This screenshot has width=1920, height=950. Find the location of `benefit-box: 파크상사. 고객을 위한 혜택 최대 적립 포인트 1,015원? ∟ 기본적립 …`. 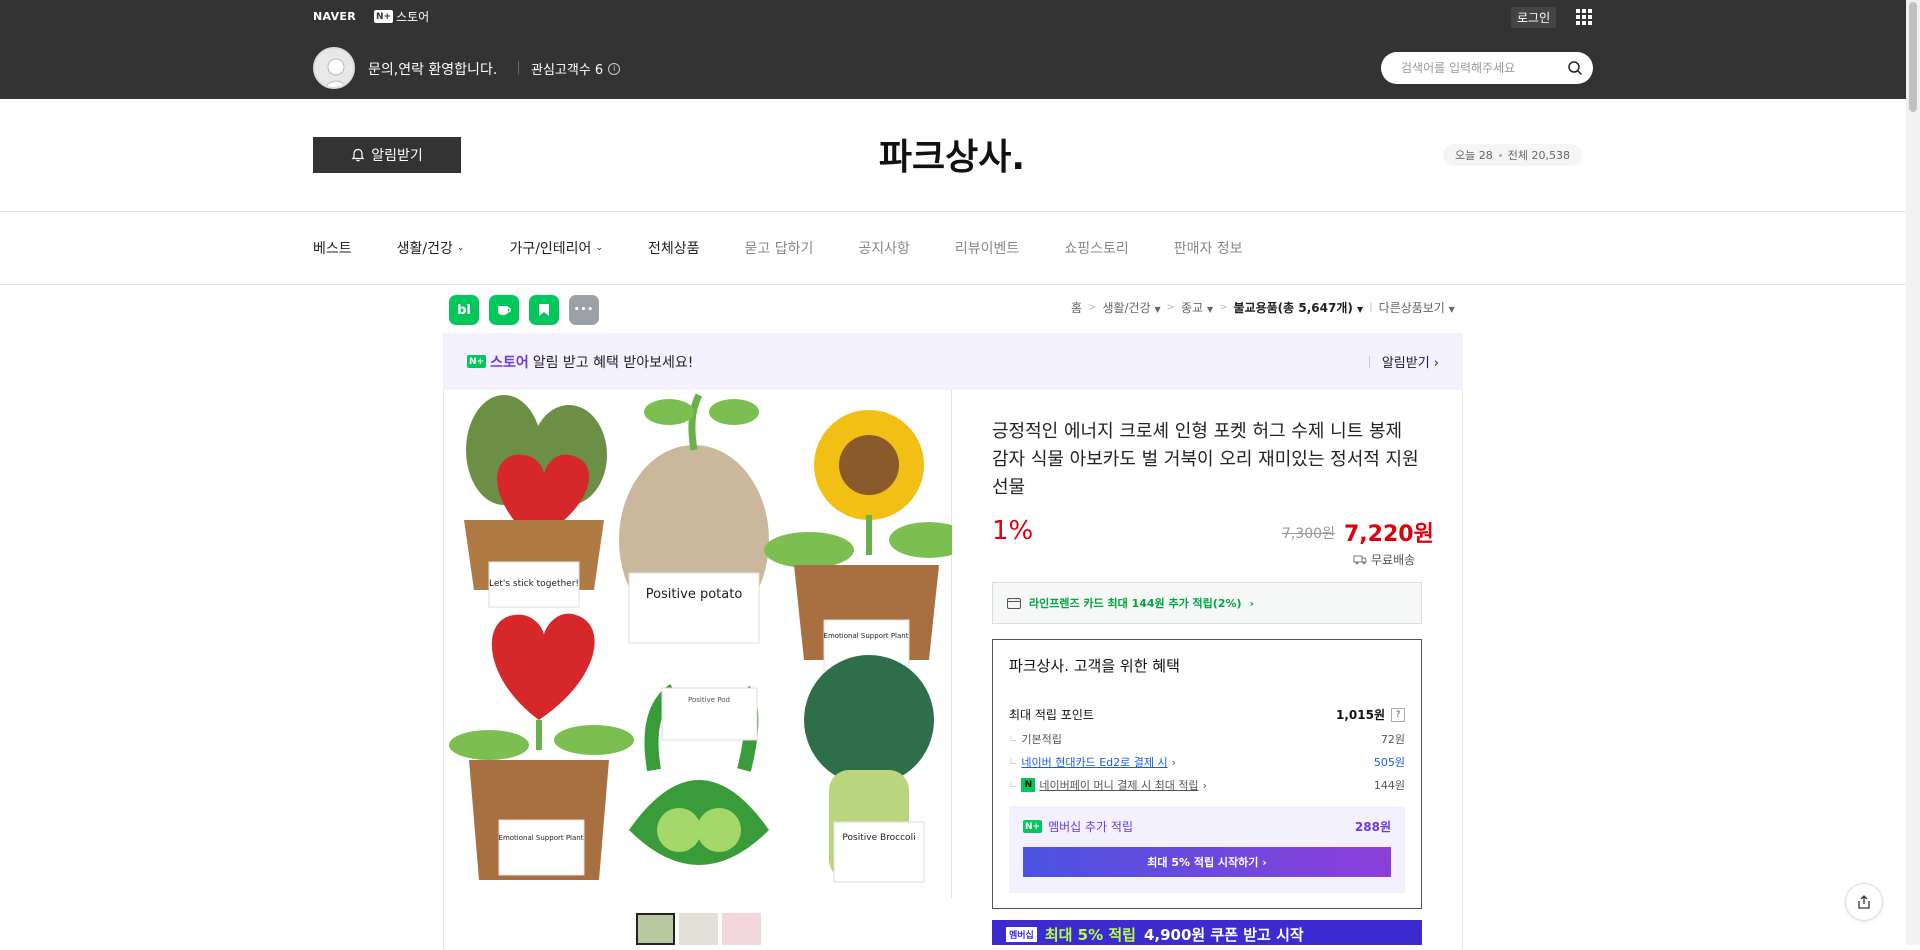

benefit-box: 파크상사. 고객을 위한 혜택 최대 적립 포인트 1,015원? ∟ 기본적립 … is located at coordinates (1207, 774).